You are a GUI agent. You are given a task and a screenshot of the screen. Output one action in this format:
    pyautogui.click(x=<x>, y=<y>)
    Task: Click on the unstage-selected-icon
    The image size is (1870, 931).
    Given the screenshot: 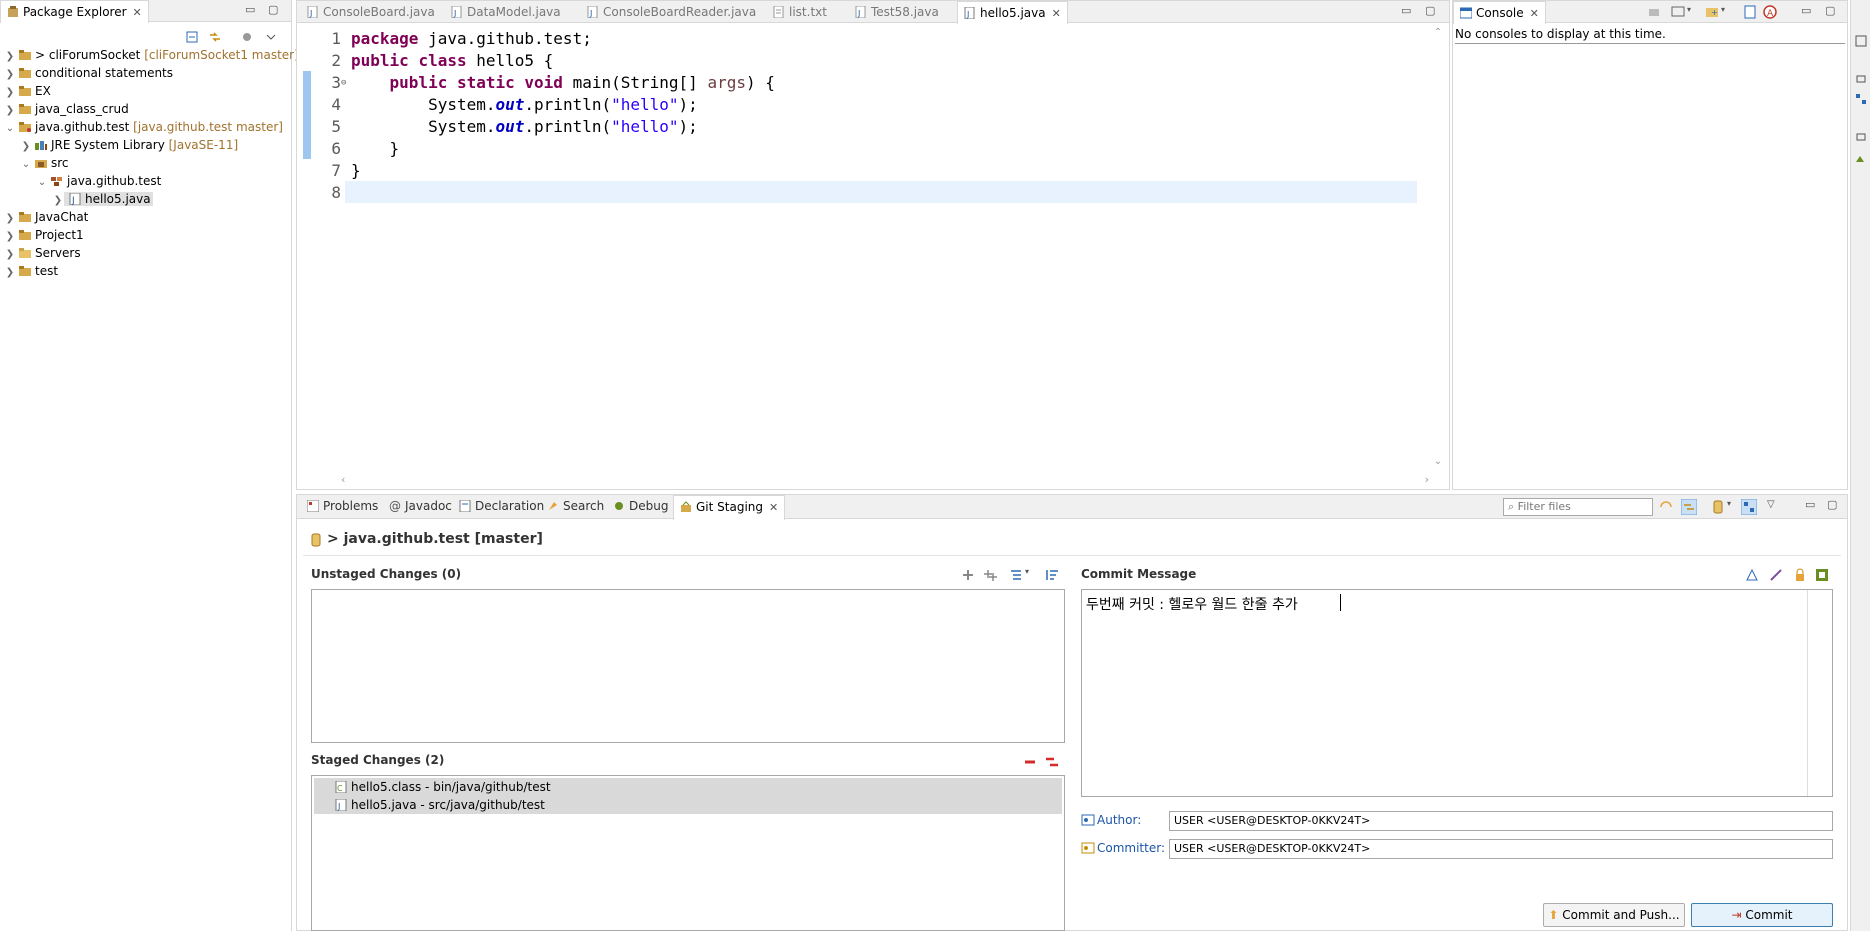 What is the action you would take?
    pyautogui.click(x=1030, y=762)
    